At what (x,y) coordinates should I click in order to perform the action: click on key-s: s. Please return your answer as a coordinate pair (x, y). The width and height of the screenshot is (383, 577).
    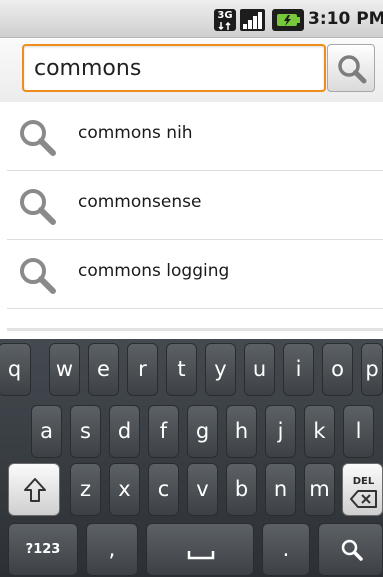
    Looking at the image, I should click on (85, 431).